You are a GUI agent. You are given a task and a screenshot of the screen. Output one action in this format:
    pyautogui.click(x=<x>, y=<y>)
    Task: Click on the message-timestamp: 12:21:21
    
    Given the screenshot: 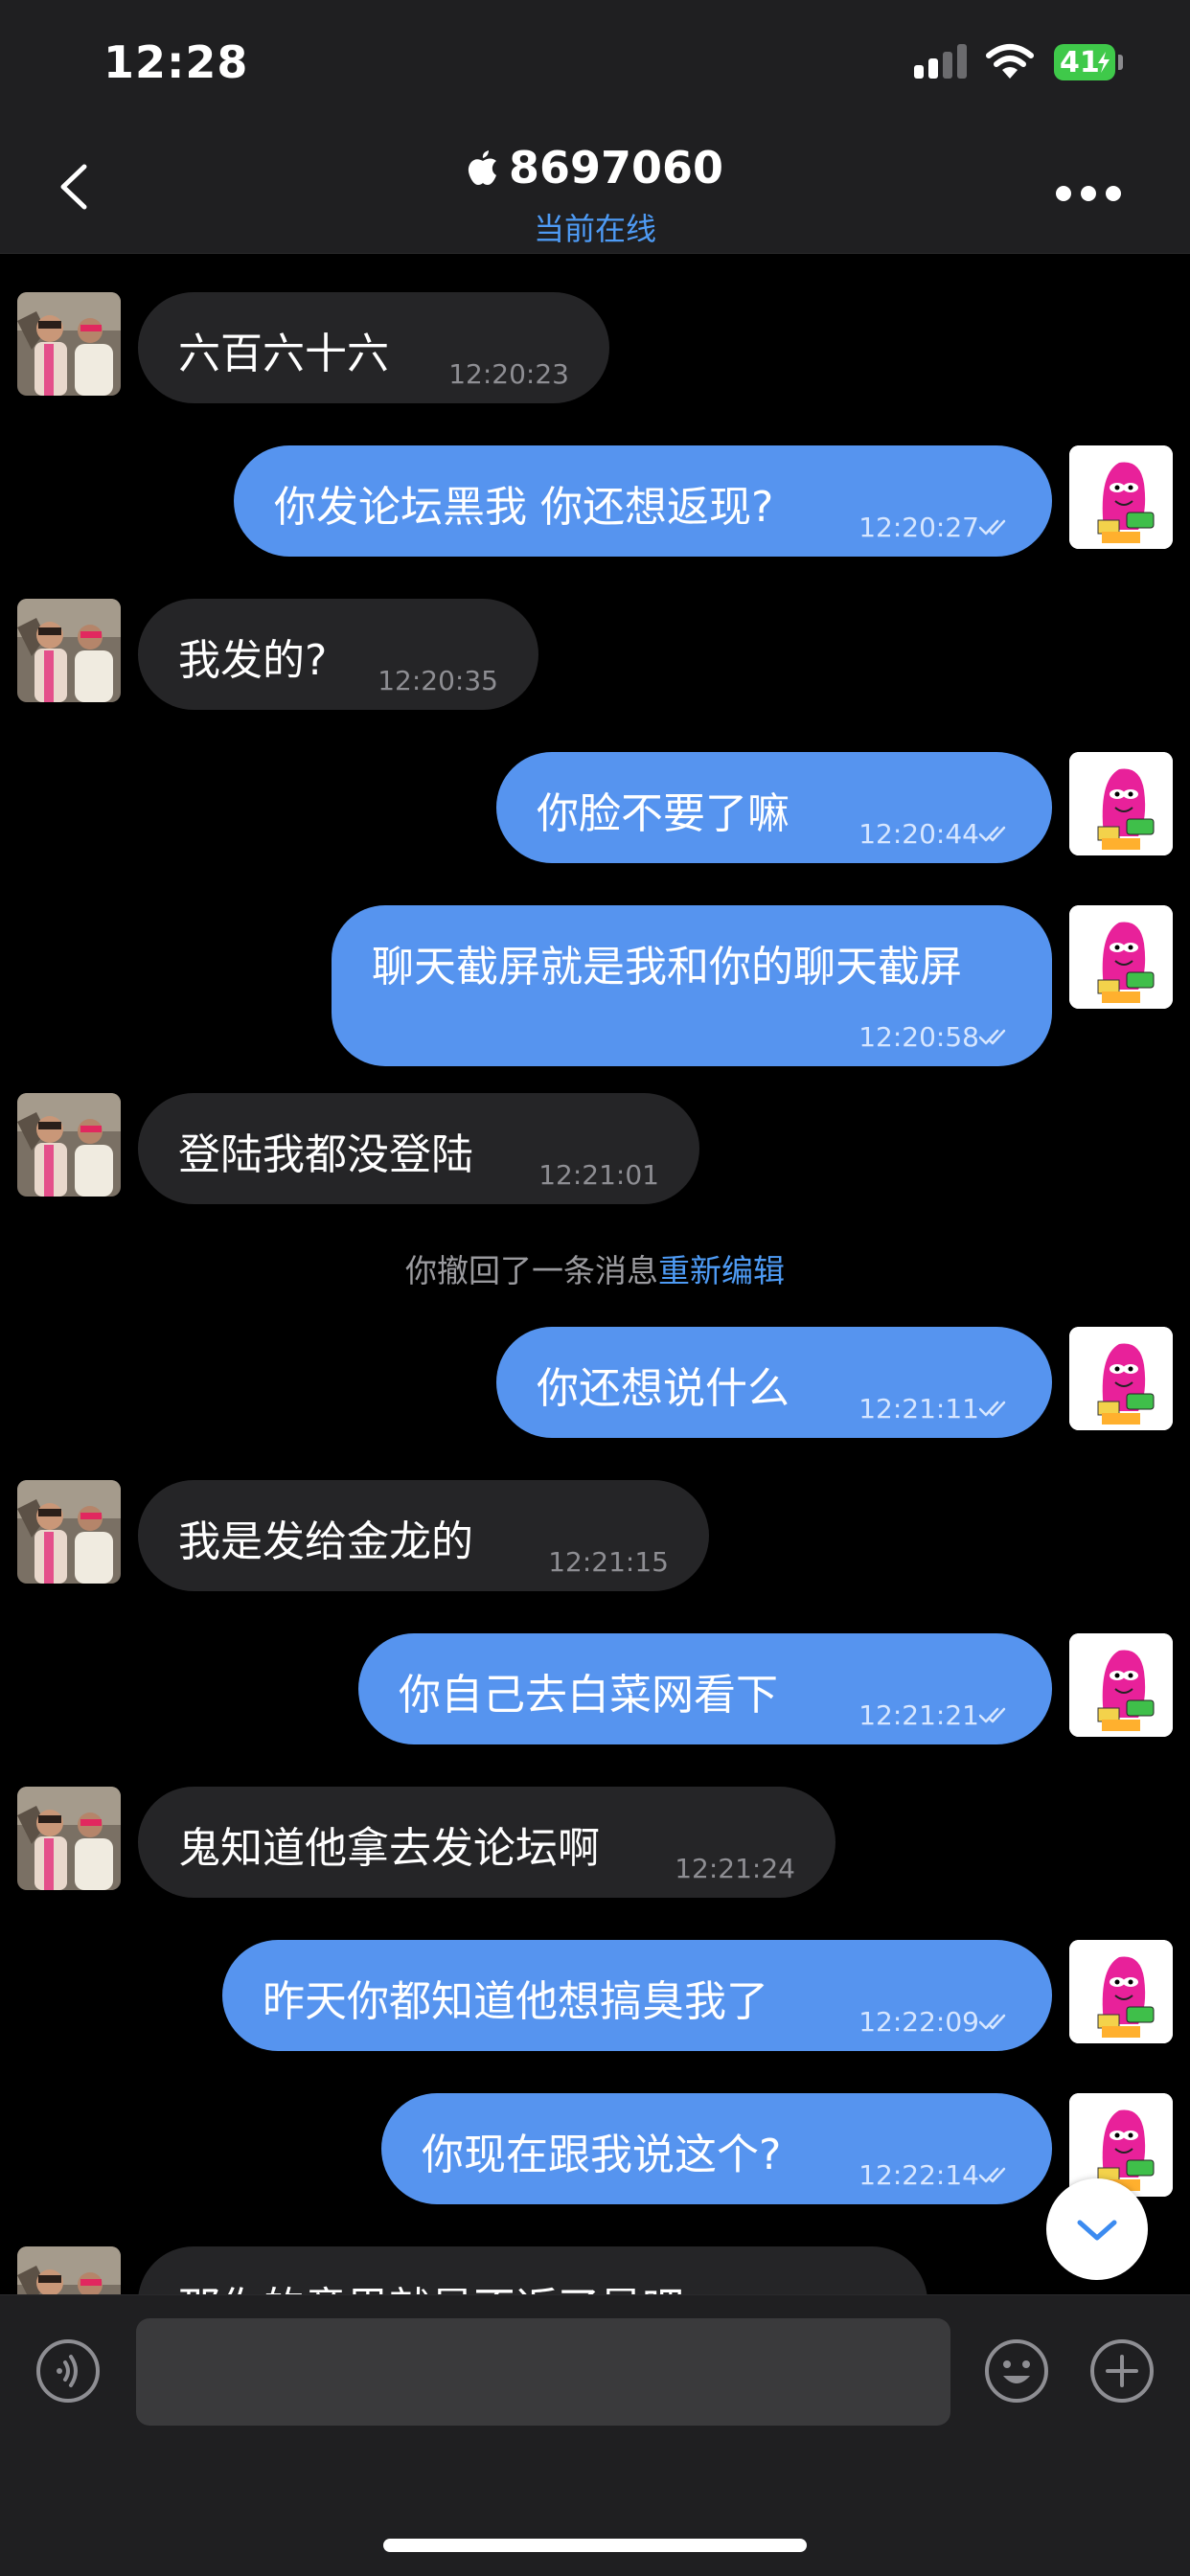 What is the action you would take?
    pyautogui.click(x=919, y=1715)
    